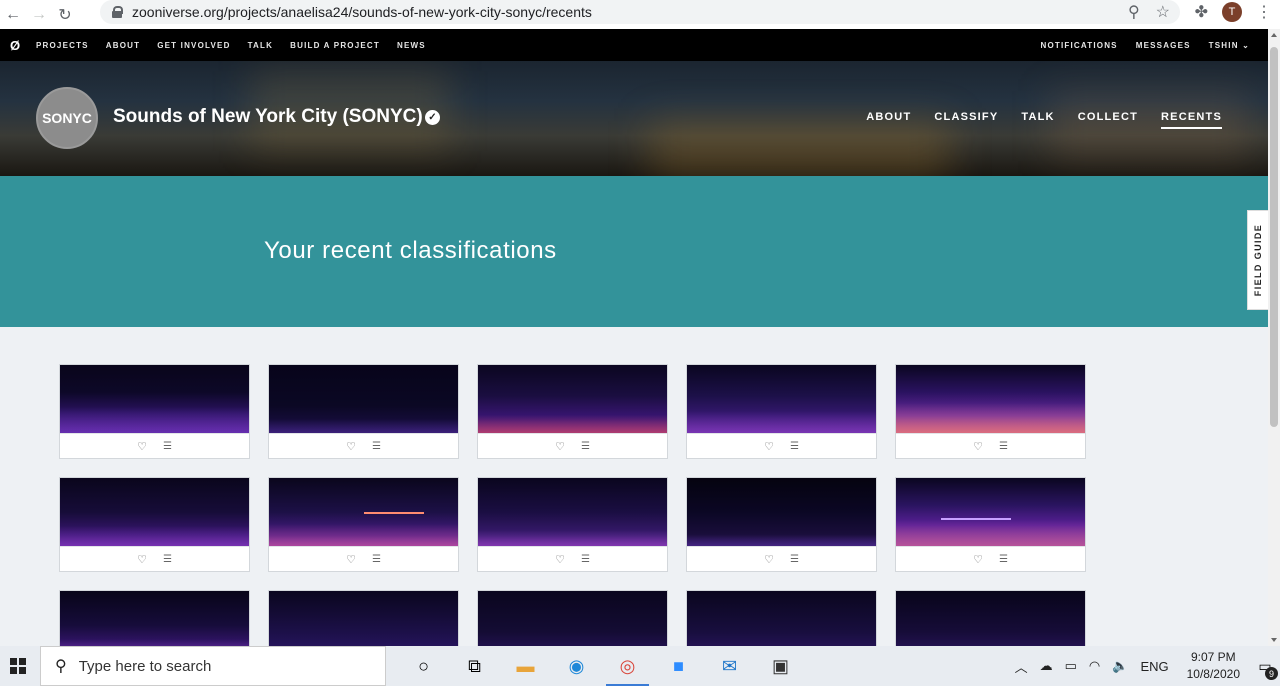 The width and height of the screenshot is (1280, 686). What do you see at coordinates (780, 666) in the screenshot?
I see `store-icon: ▣` at bounding box center [780, 666].